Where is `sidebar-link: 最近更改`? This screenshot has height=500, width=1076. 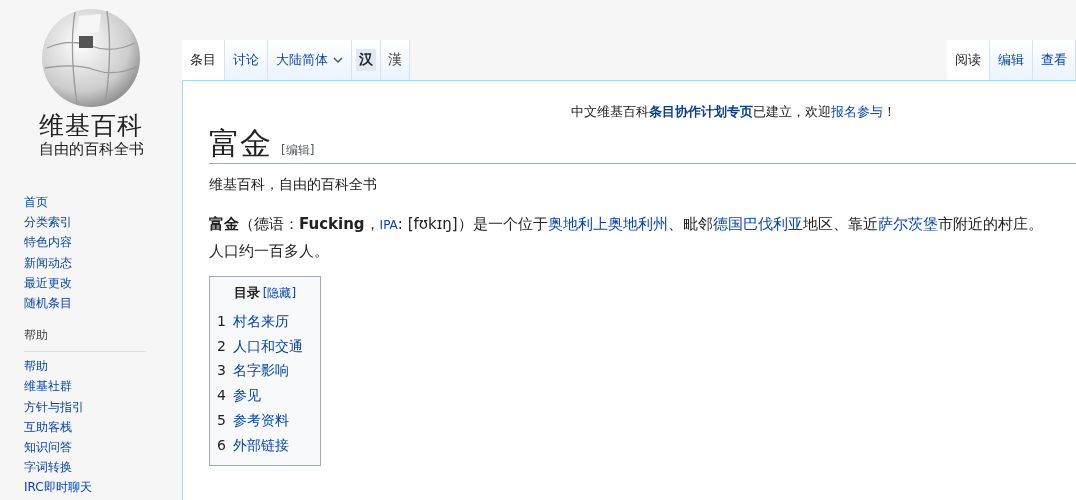
sidebar-link: 最近更改 is located at coordinates (103, 282).